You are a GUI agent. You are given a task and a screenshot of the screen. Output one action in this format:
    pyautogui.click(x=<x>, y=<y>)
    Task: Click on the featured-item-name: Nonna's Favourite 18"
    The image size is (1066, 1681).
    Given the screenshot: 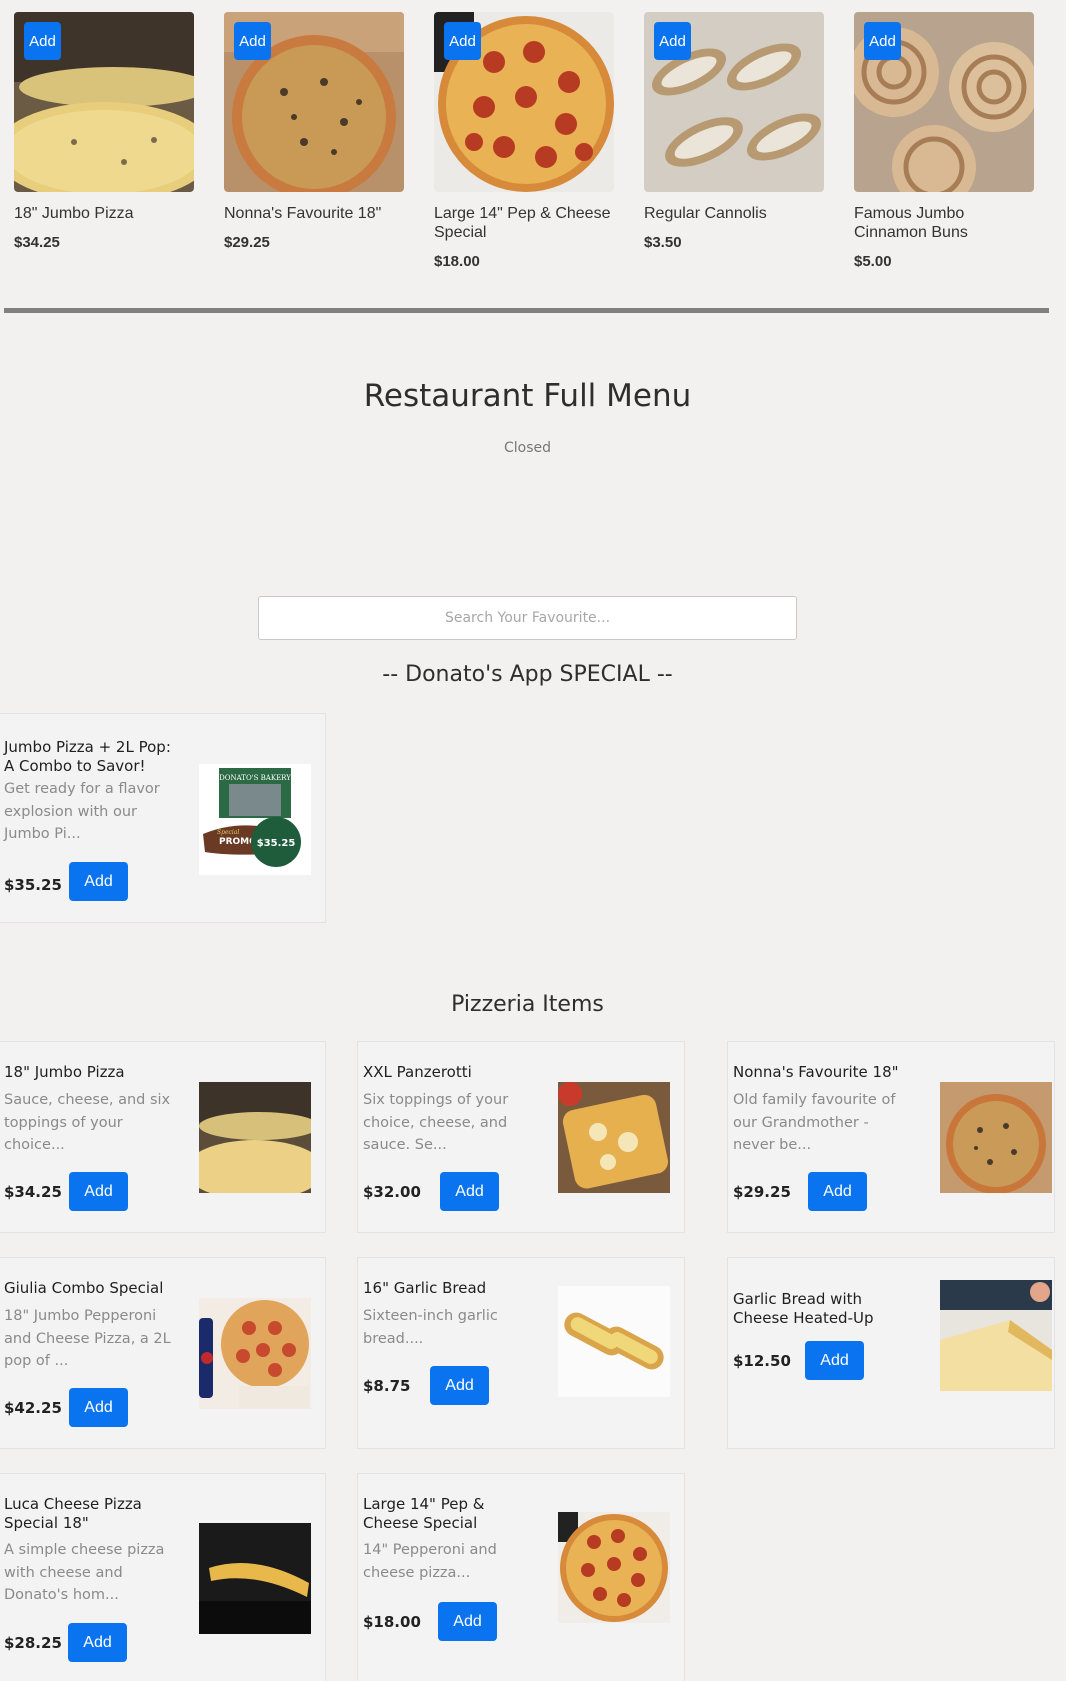 What is the action you would take?
    pyautogui.click(x=314, y=213)
    